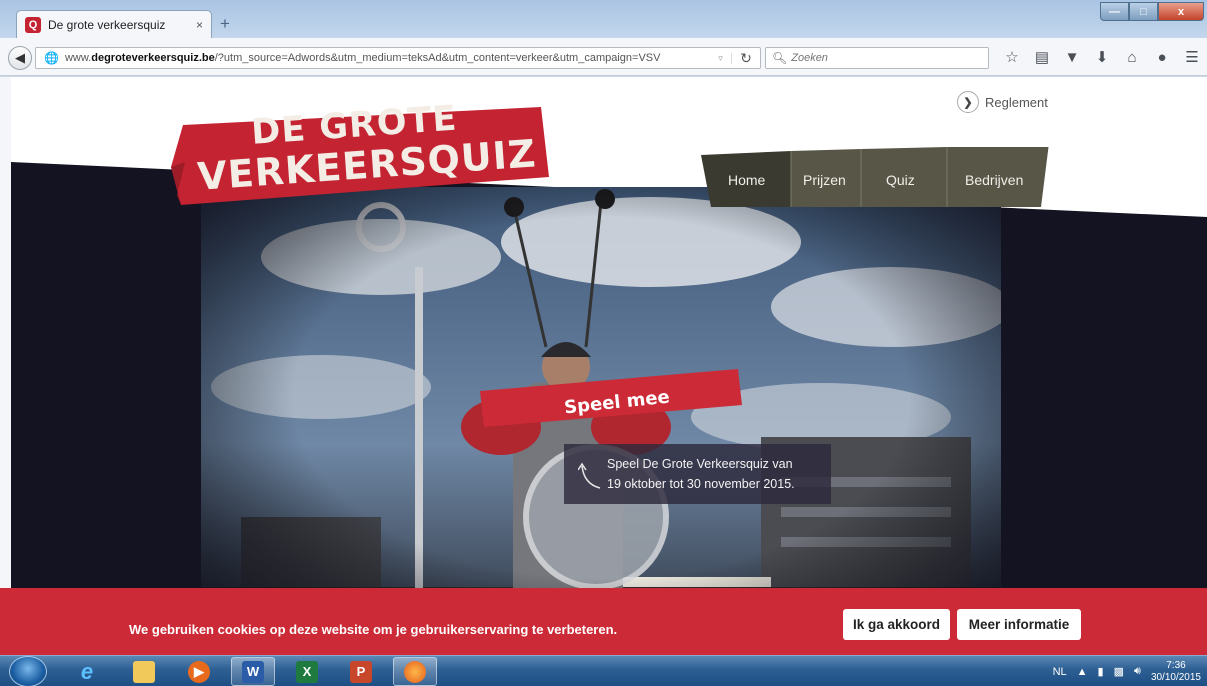 This screenshot has width=1207, height=686. I want to click on chevron-right-icon: ❯, so click(968, 102).